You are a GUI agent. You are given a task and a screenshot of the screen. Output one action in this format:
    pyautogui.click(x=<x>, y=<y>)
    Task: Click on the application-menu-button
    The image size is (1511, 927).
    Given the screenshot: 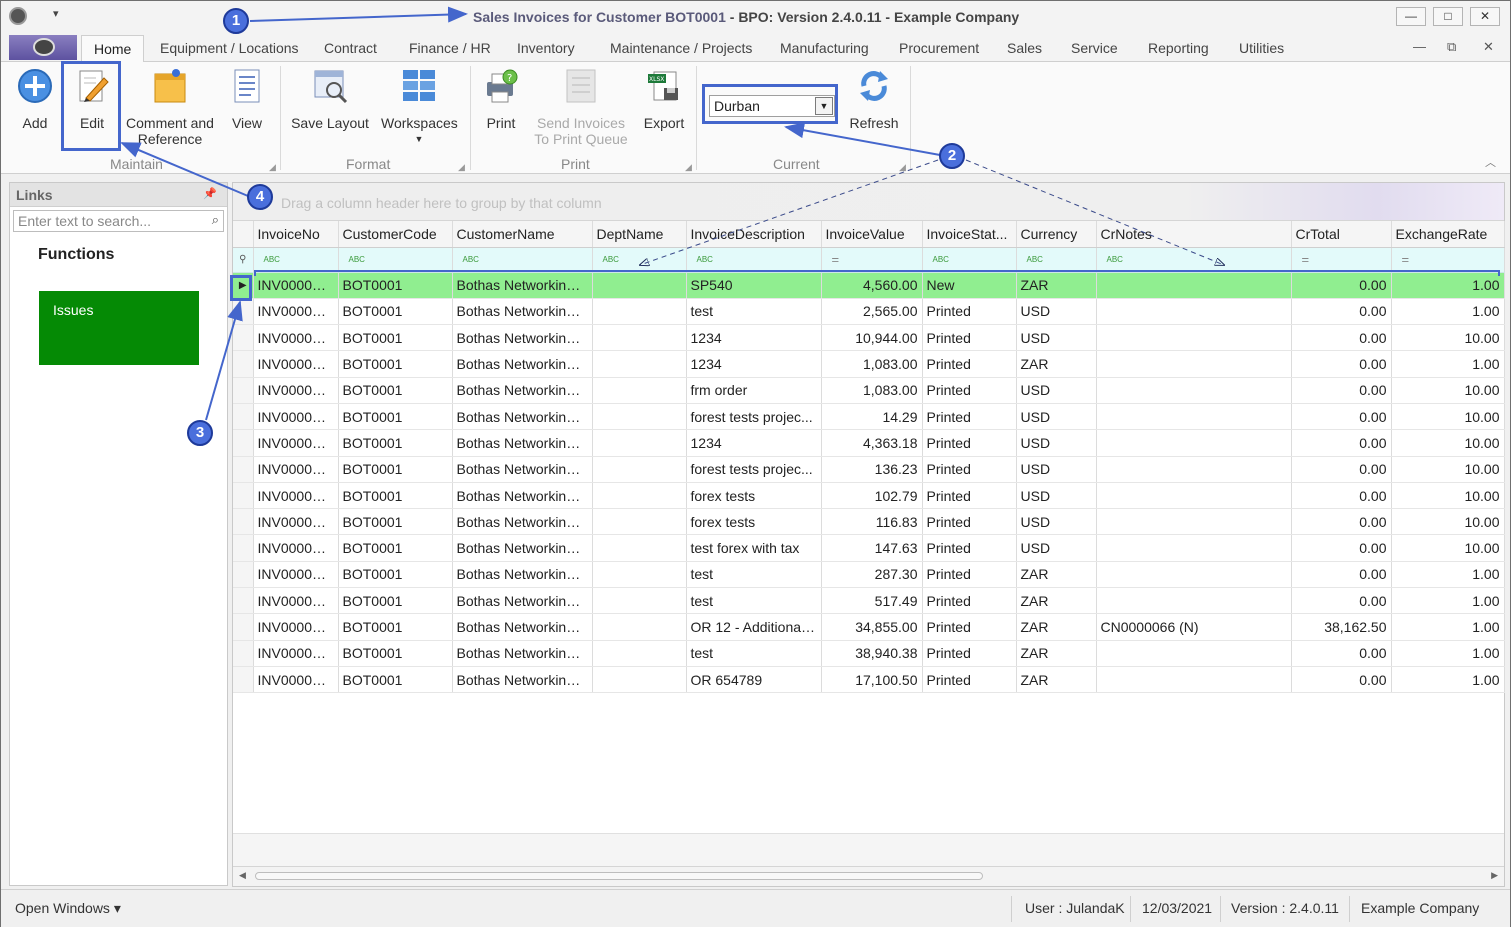 What is the action you would take?
    pyautogui.click(x=43, y=47)
    